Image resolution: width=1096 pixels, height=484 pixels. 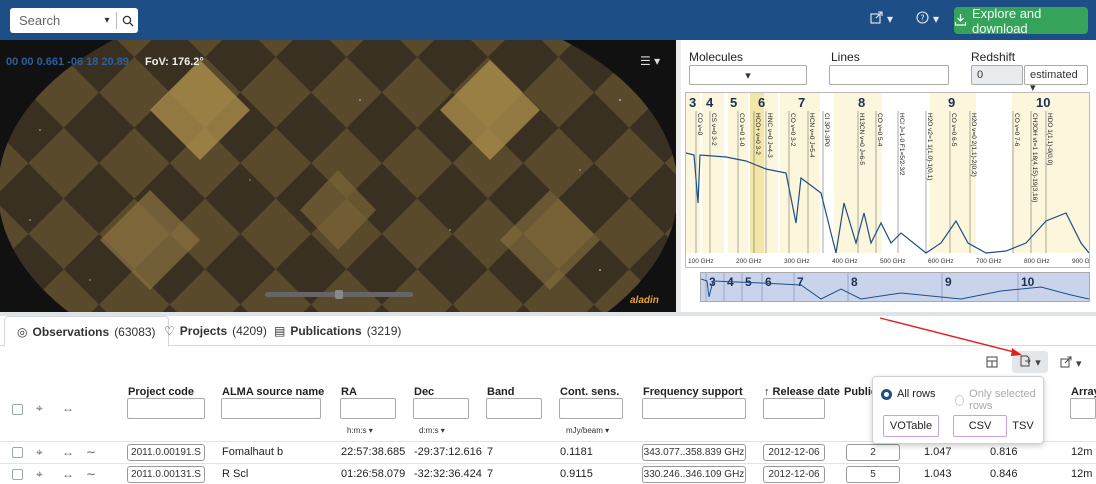 What do you see at coordinates (166, 452) in the screenshot?
I see `project-code-pill: 2011.0.00191.S` at bounding box center [166, 452].